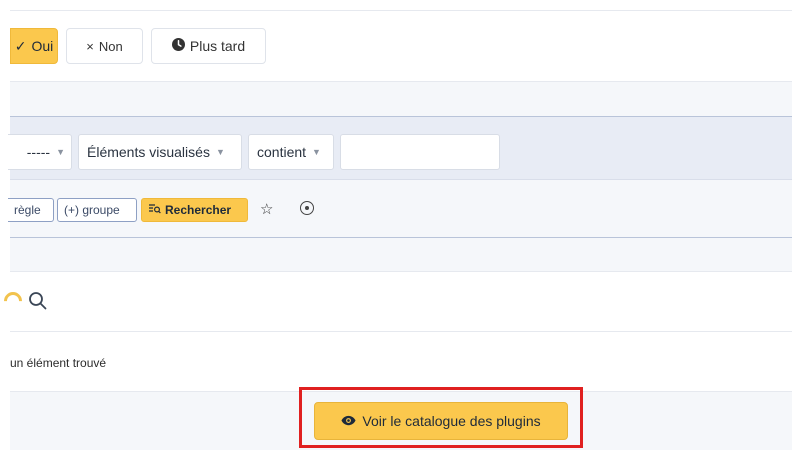  I want to click on eye-icon, so click(348, 421).